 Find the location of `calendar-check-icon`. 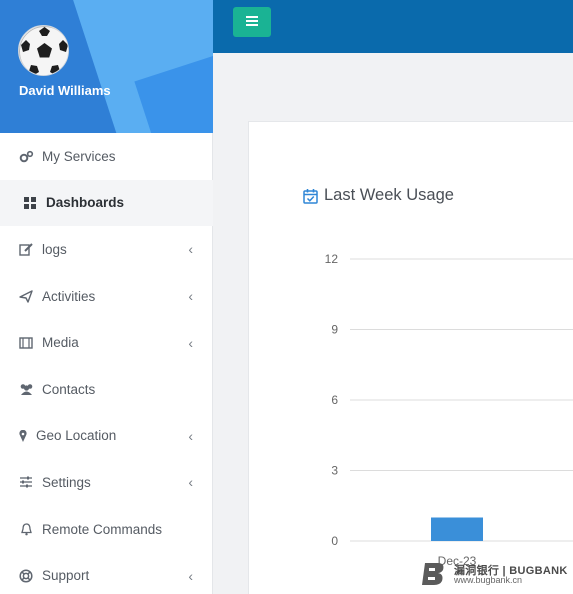

calendar-check-icon is located at coordinates (310, 196).